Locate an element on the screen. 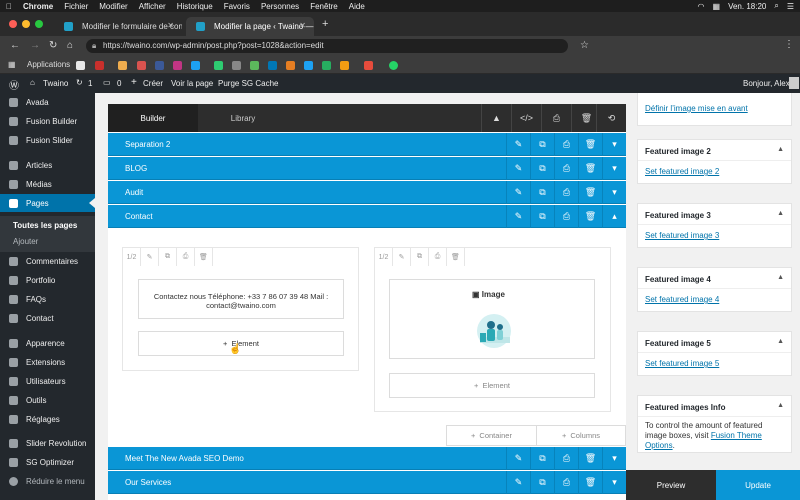 The image size is (800, 500). sidebar-item-appearance: Apparence is located at coordinates (47, 343).